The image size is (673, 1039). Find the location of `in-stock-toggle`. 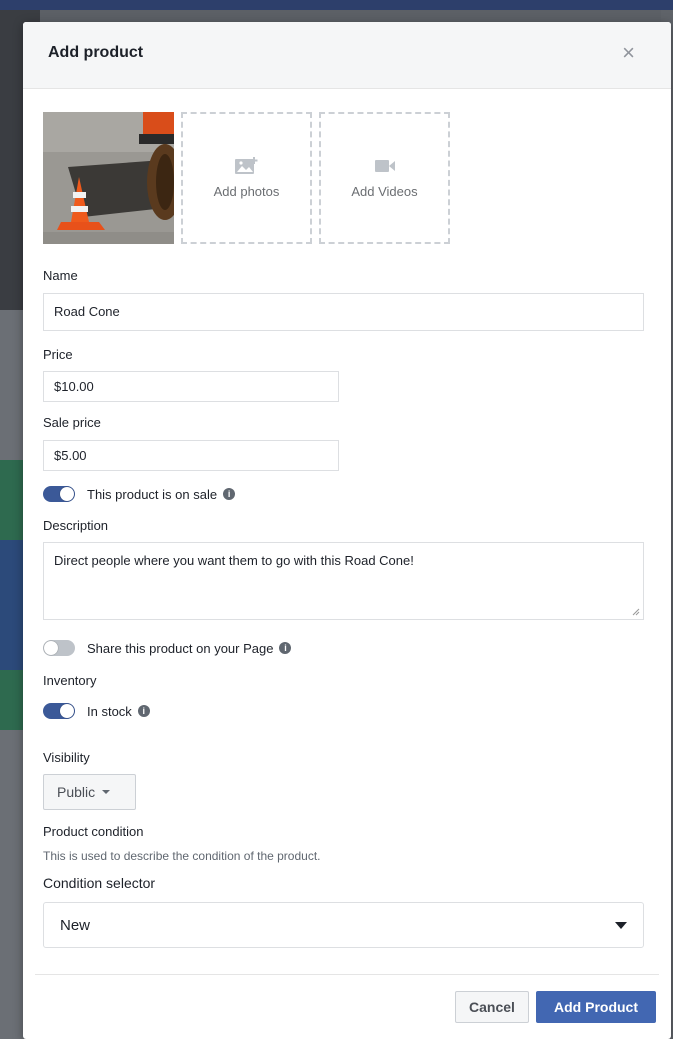

in-stock-toggle is located at coordinates (59, 711).